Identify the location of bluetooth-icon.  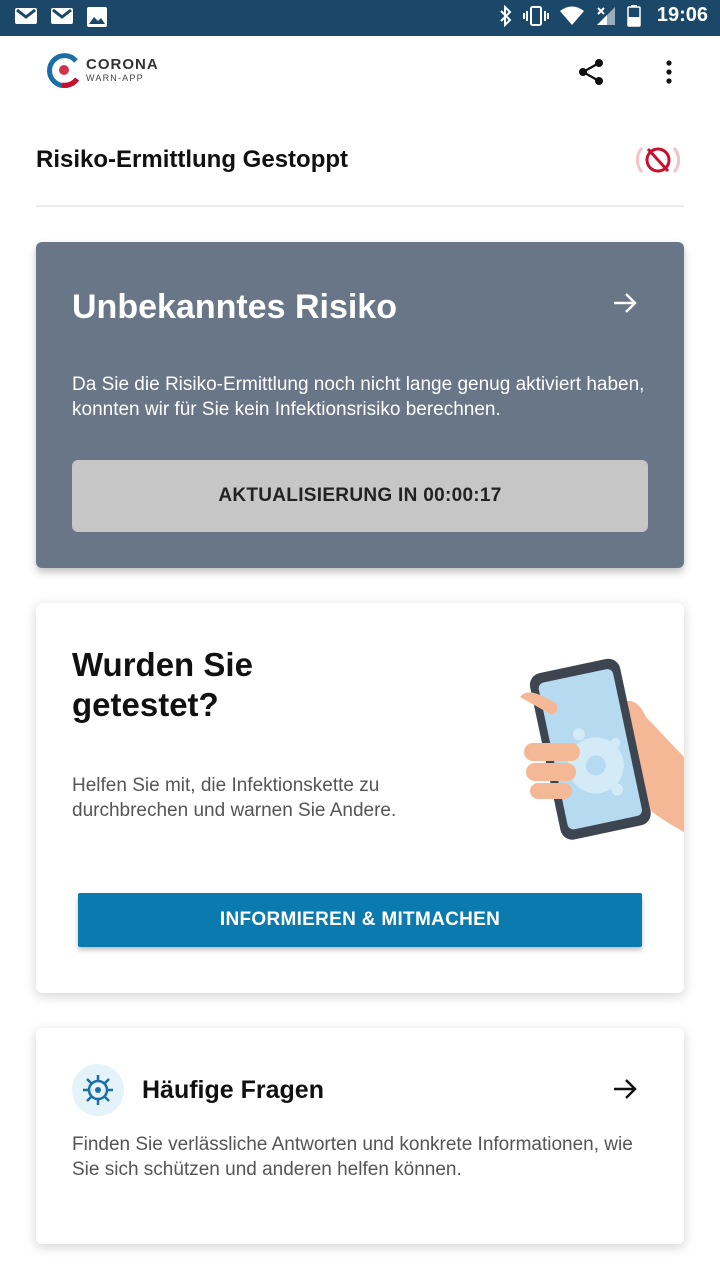
(506, 15).